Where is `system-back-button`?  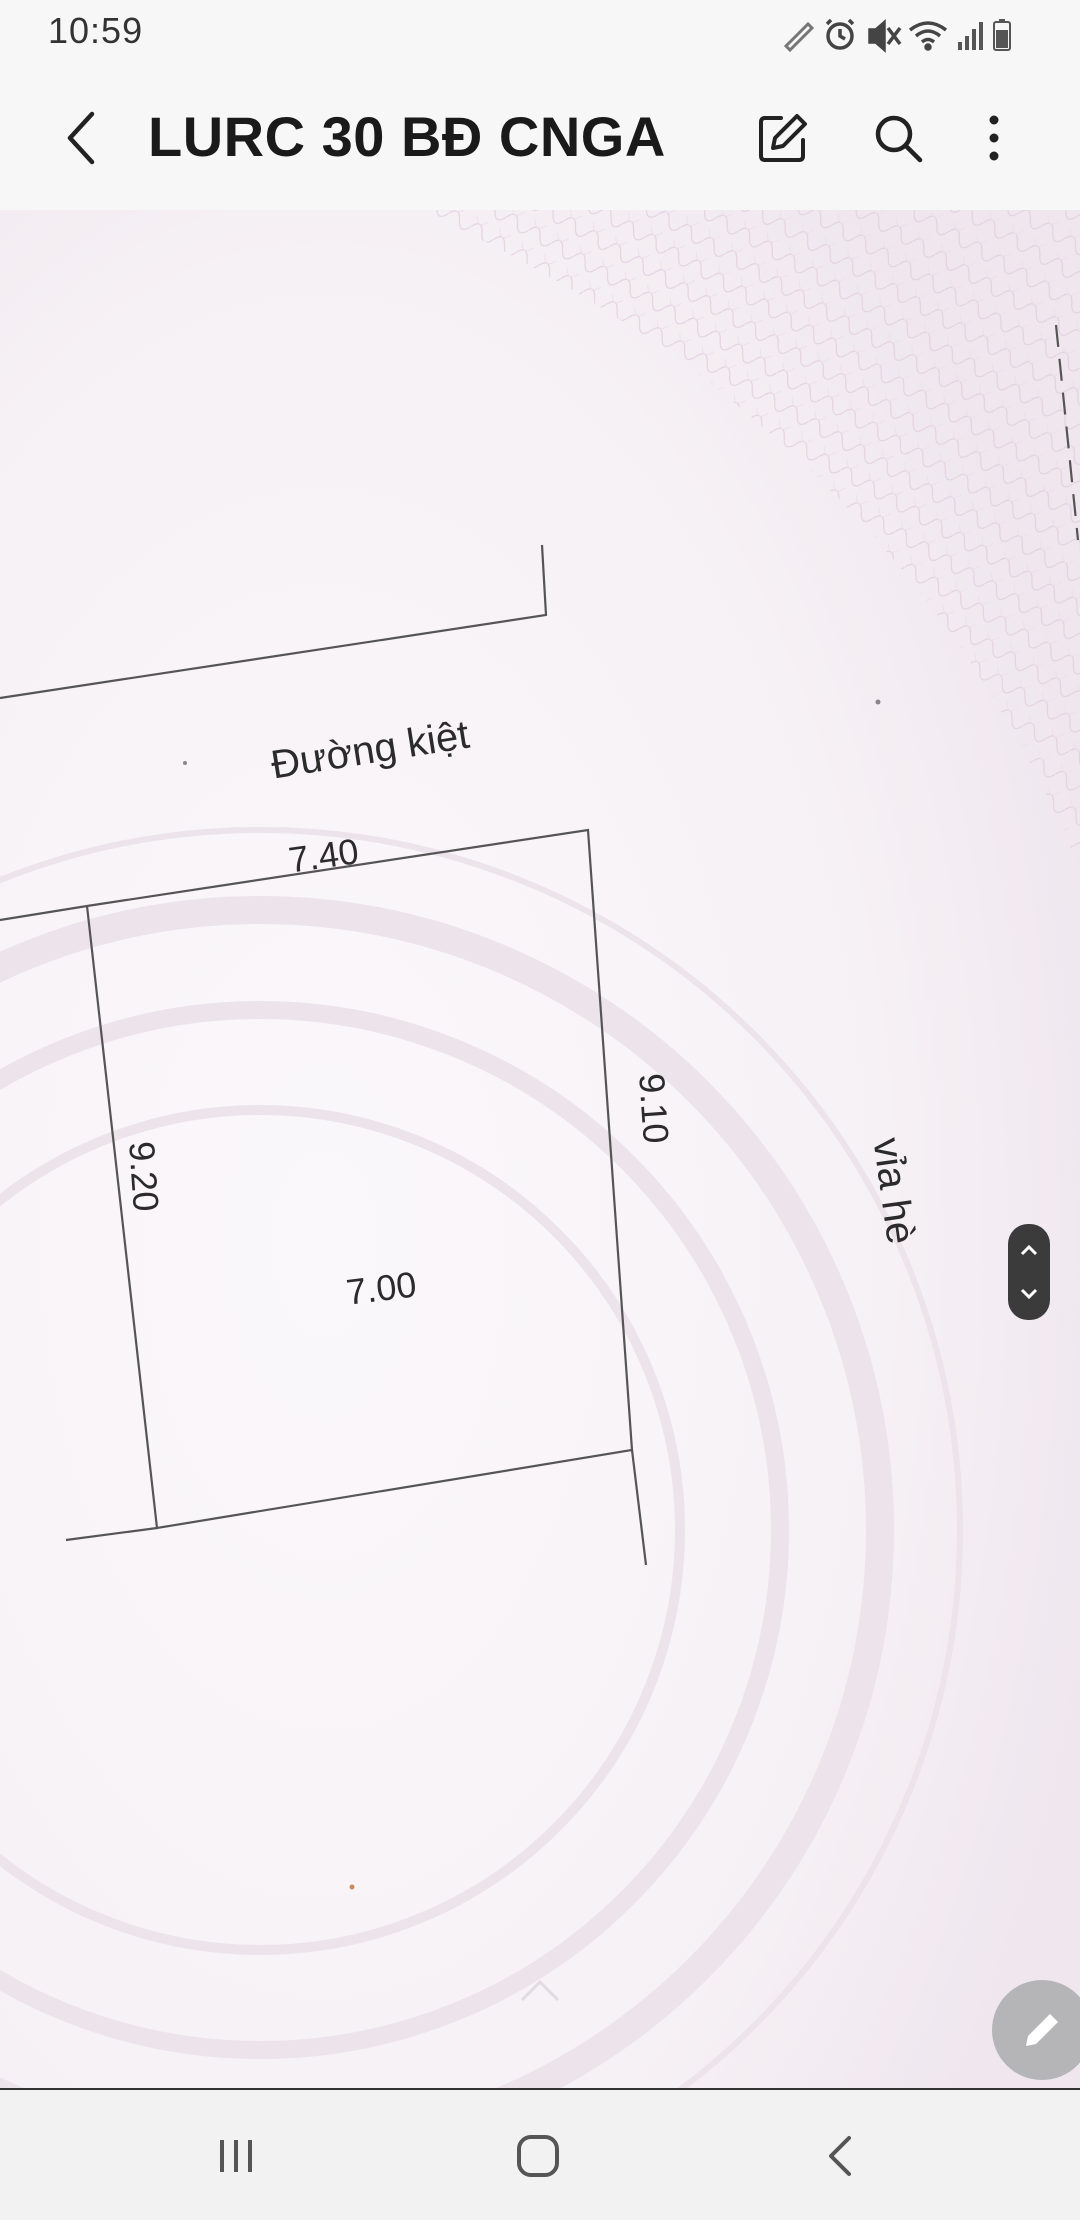 system-back-button is located at coordinates (840, 2156).